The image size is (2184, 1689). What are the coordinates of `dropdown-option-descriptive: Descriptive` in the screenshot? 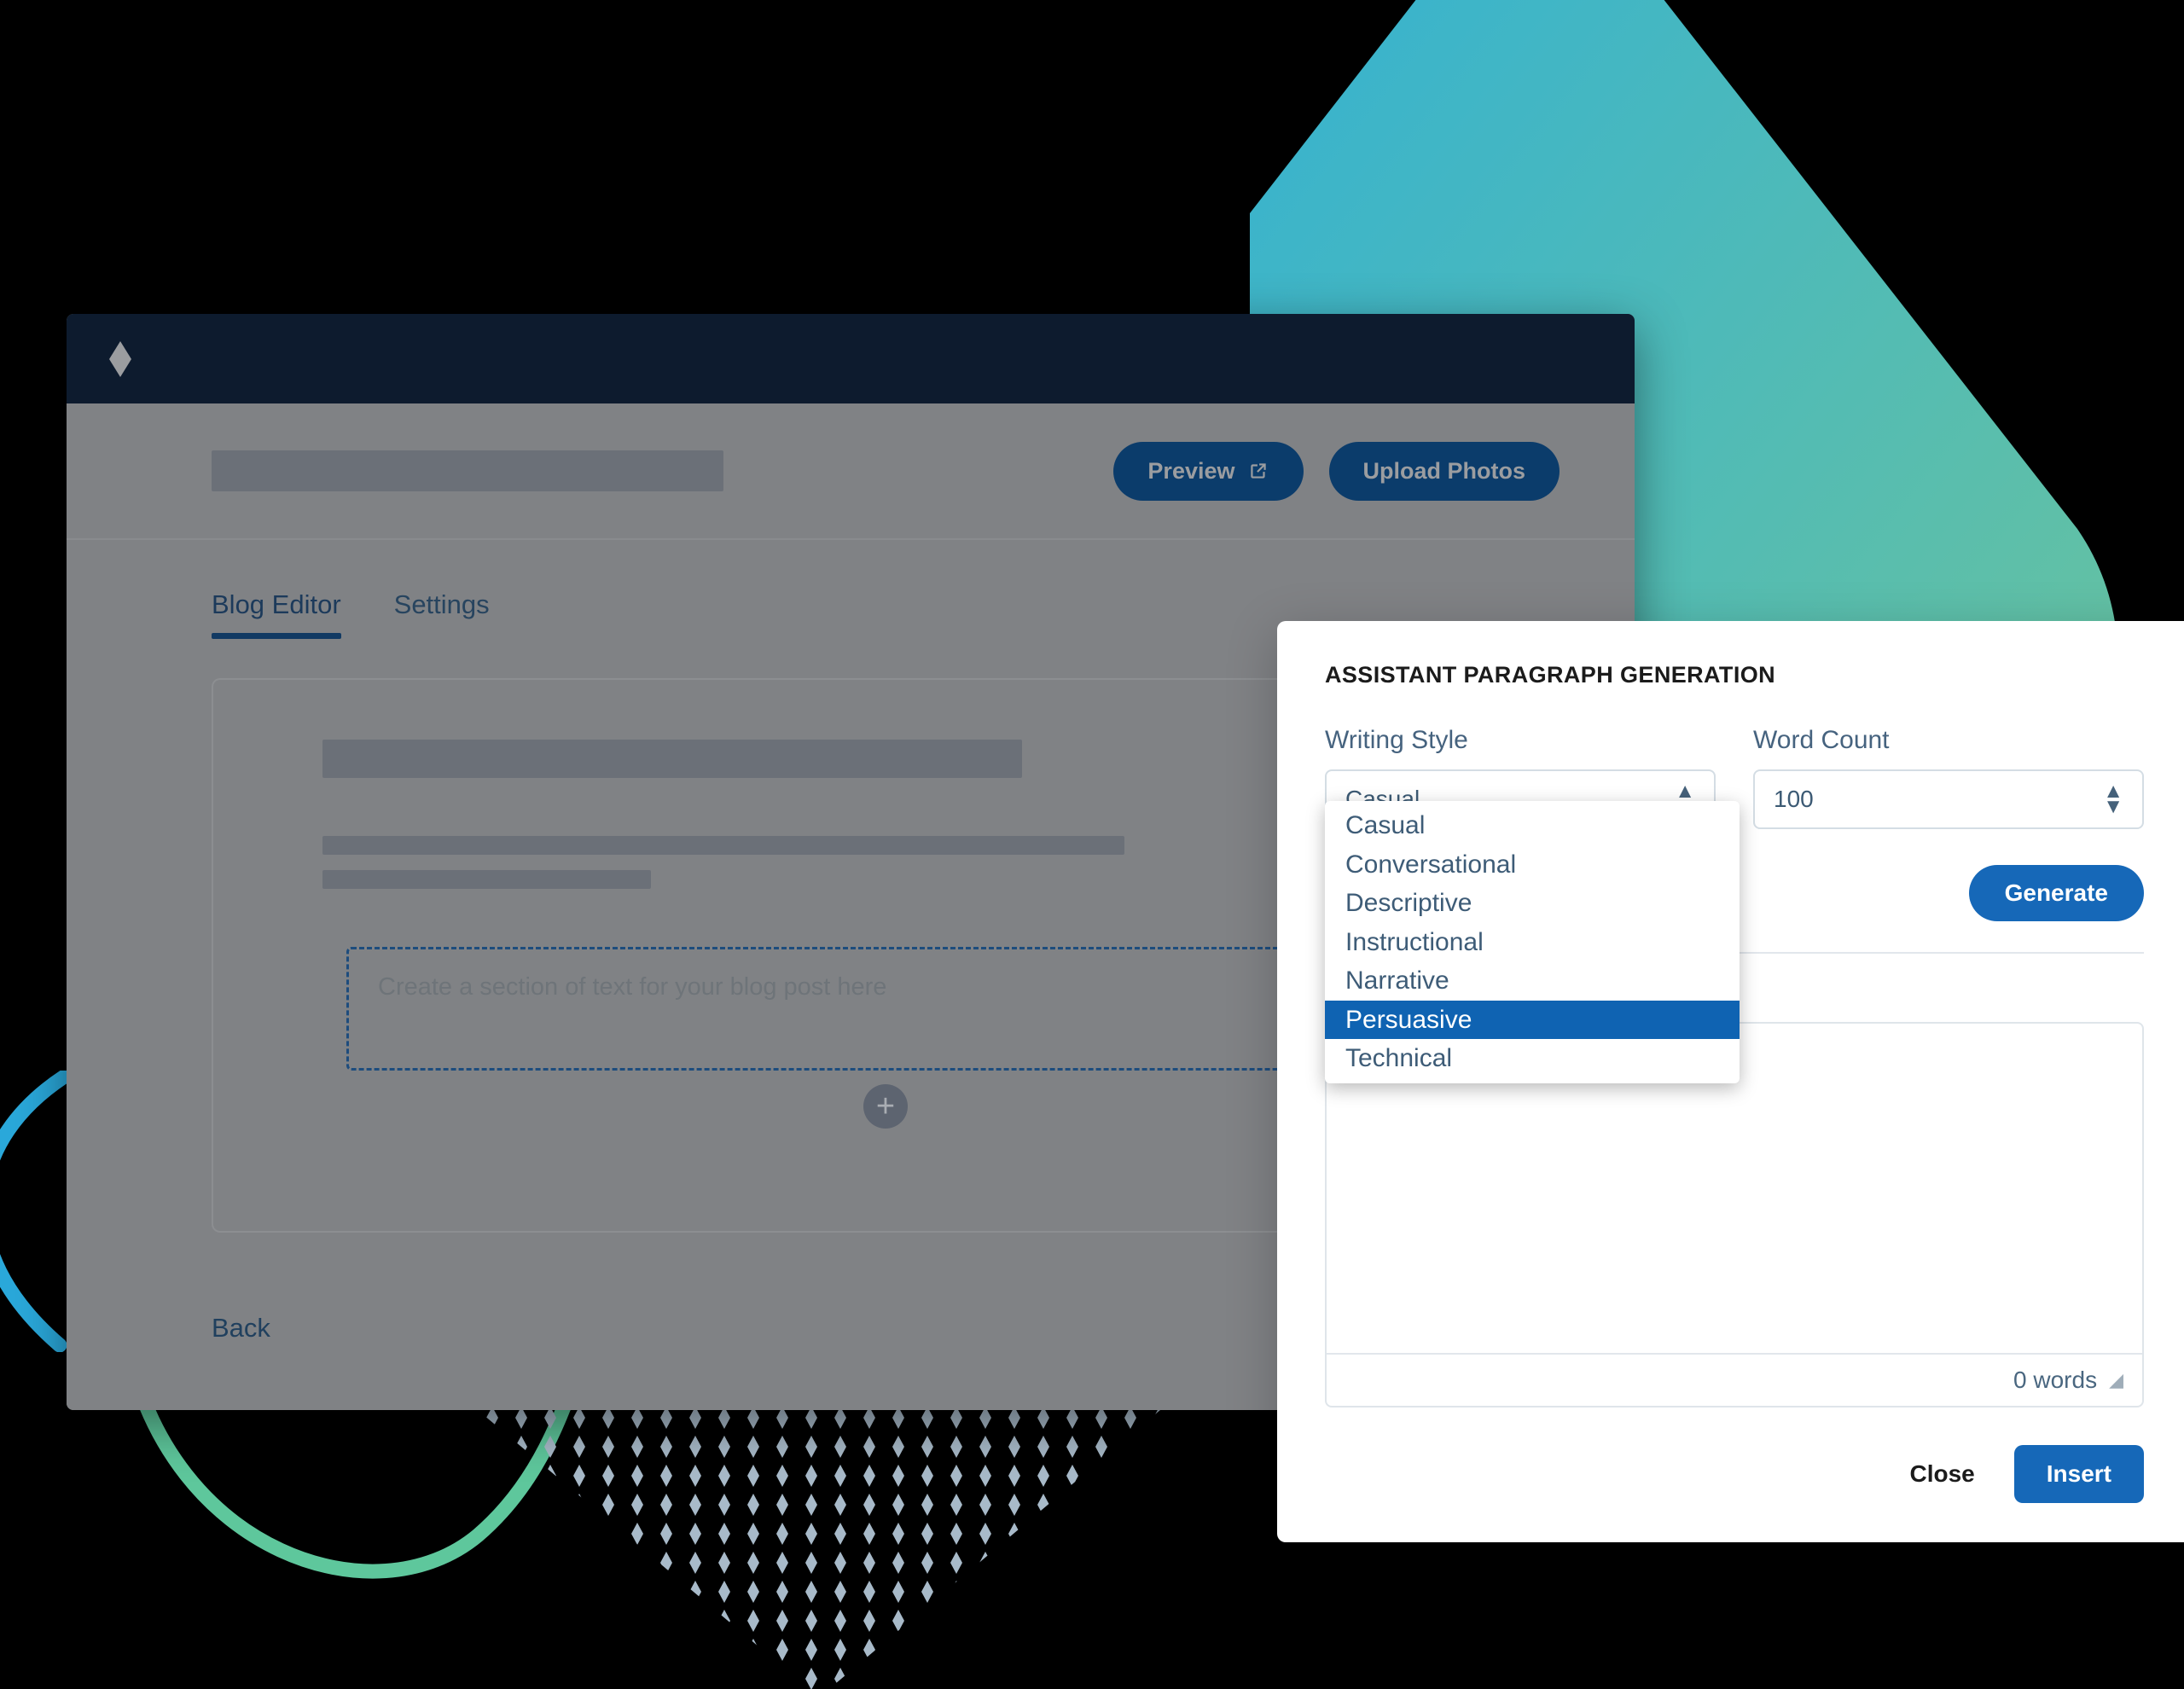 It's located at (1533, 904).